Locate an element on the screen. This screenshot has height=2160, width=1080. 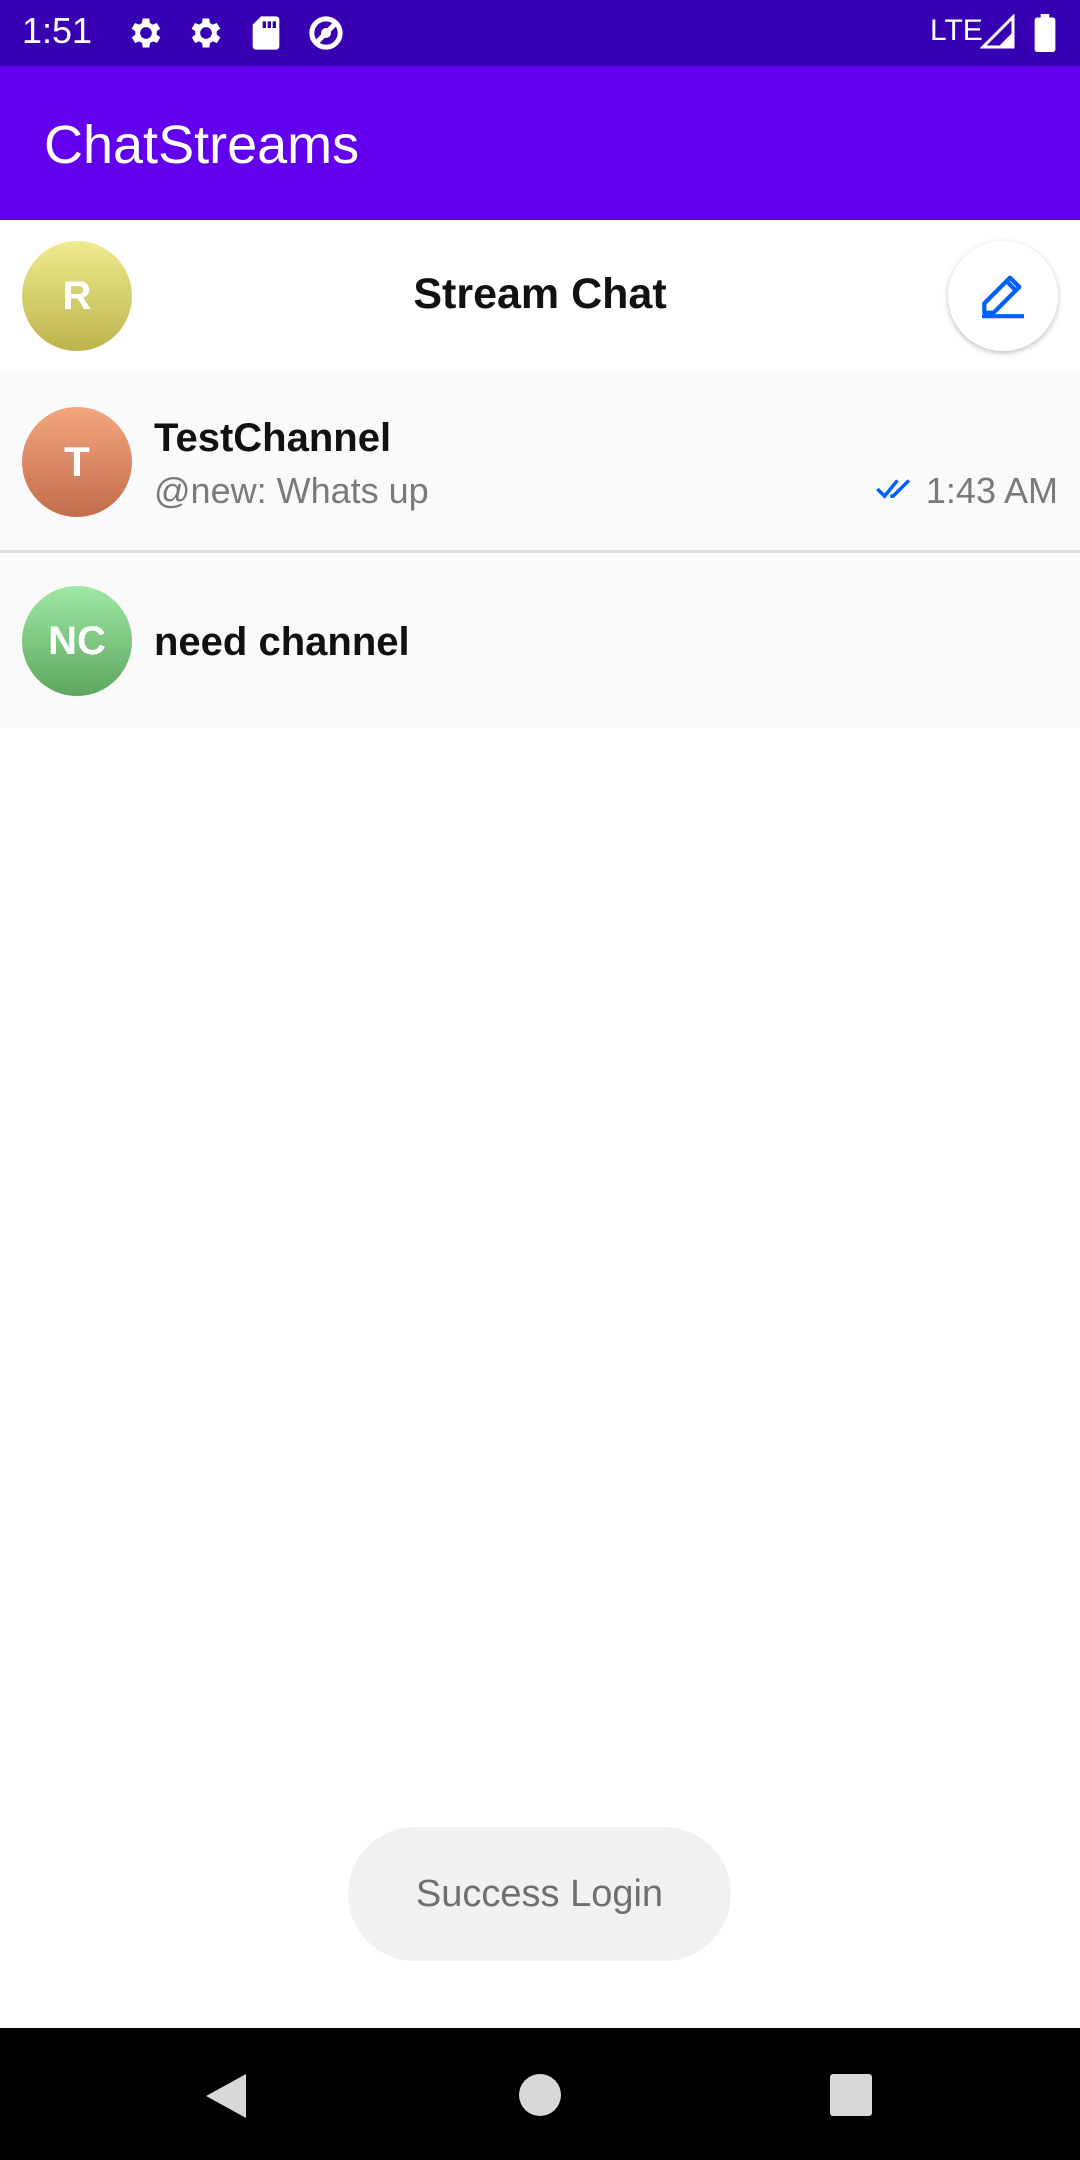
channel-name: TestChannel is located at coordinates (273, 438).